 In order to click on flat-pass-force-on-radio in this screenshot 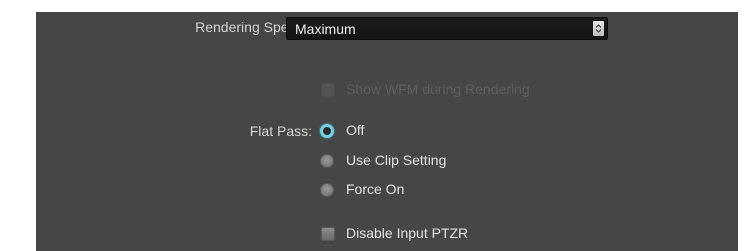, I will do `click(327, 190)`.